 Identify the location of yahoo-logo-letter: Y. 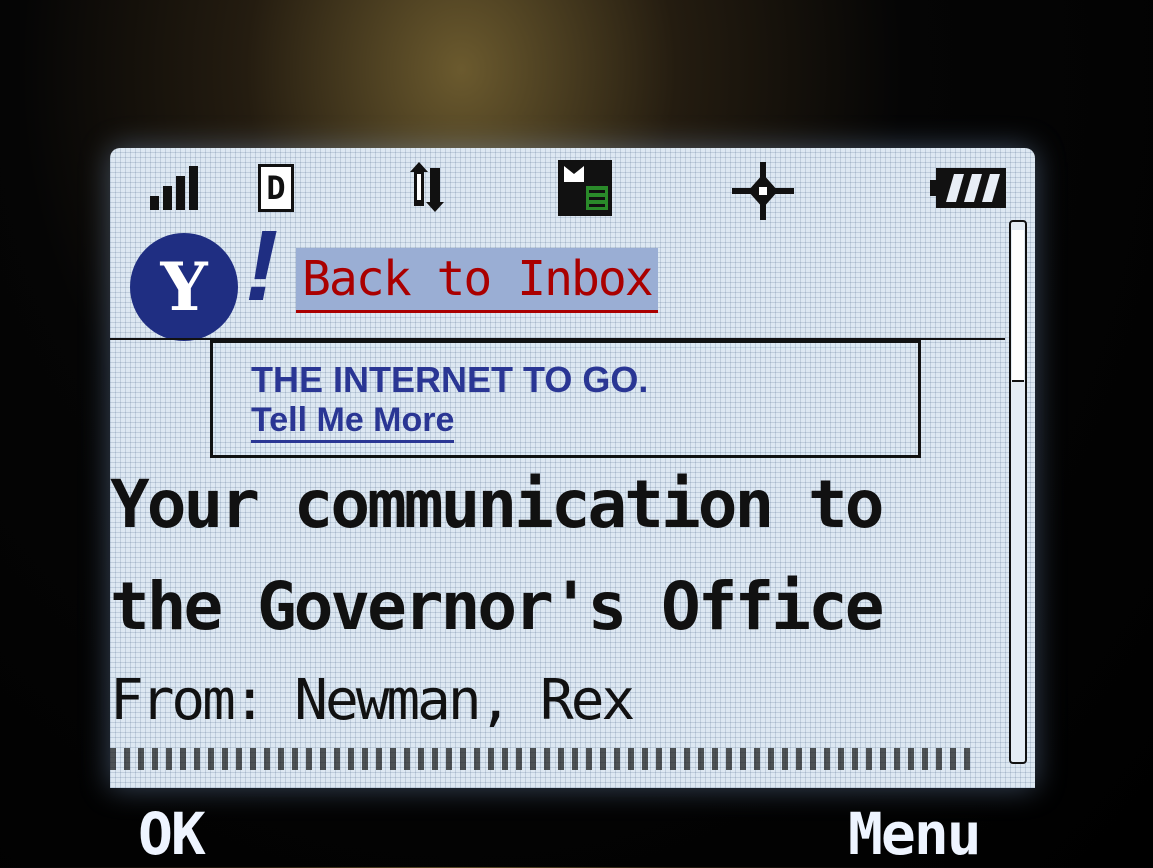
(184, 287).